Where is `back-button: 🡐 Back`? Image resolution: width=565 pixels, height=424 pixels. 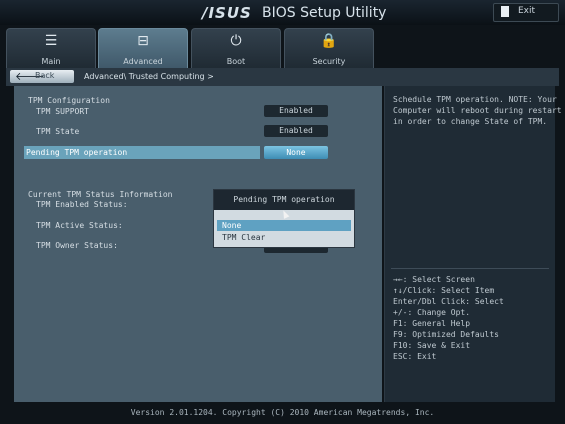 back-button: 🡐 Back is located at coordinates (42, 76).